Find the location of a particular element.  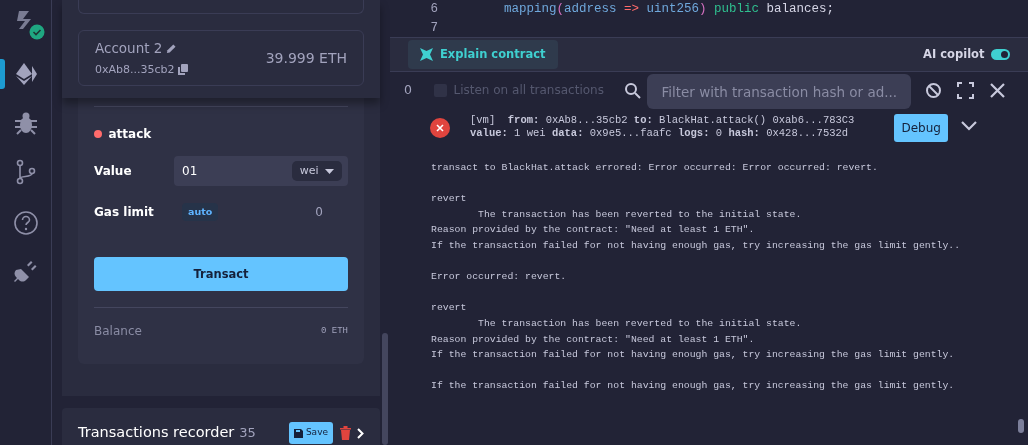

caret-icon is located at coordinates (329, 171).